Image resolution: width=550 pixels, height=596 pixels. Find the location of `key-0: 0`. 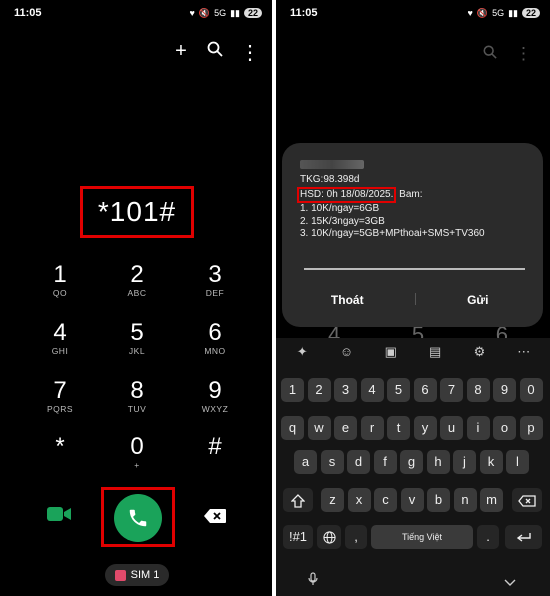

key-0: 0 is located at coordinates (531, 390).